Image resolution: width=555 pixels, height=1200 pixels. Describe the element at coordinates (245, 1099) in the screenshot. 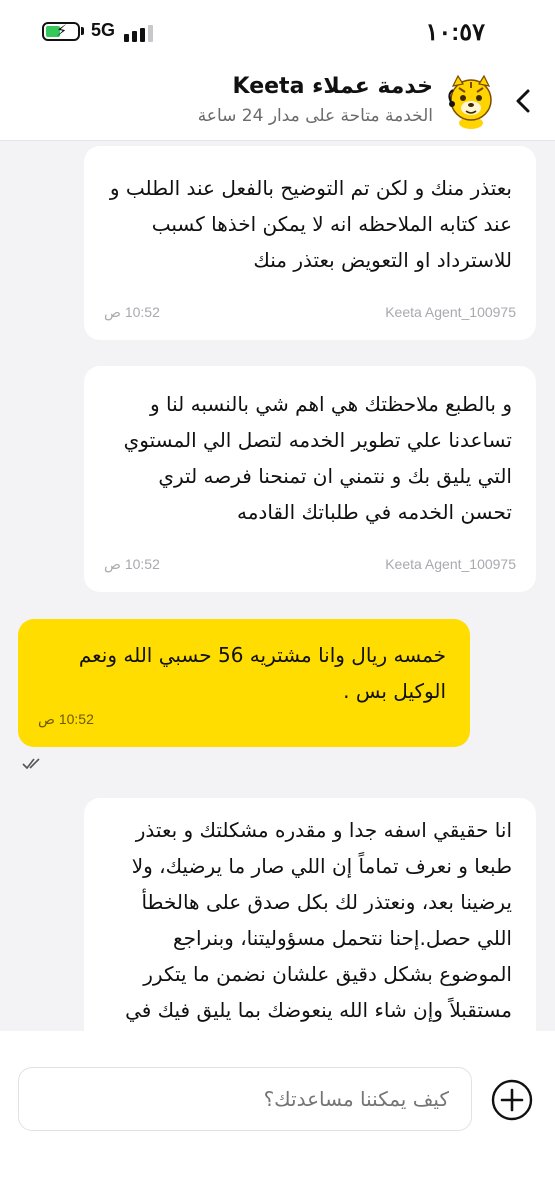

I see `message-input` at that location.